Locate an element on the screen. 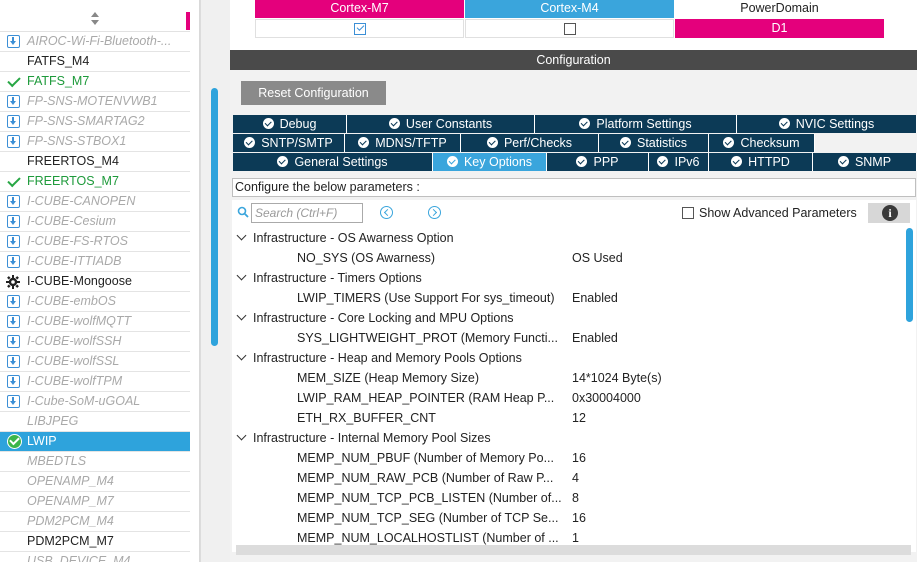  list-item: MBEDTLS is located at coordinates (95, 462).